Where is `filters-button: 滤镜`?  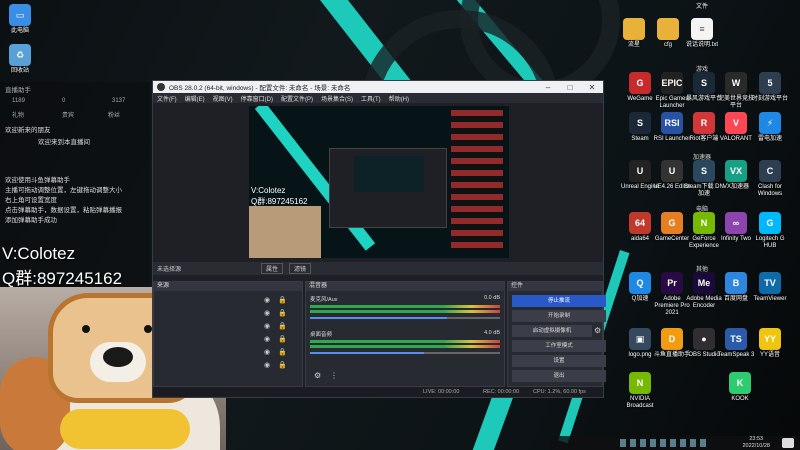 filters-button: 滤镜 is located at coordinates (300, 268).